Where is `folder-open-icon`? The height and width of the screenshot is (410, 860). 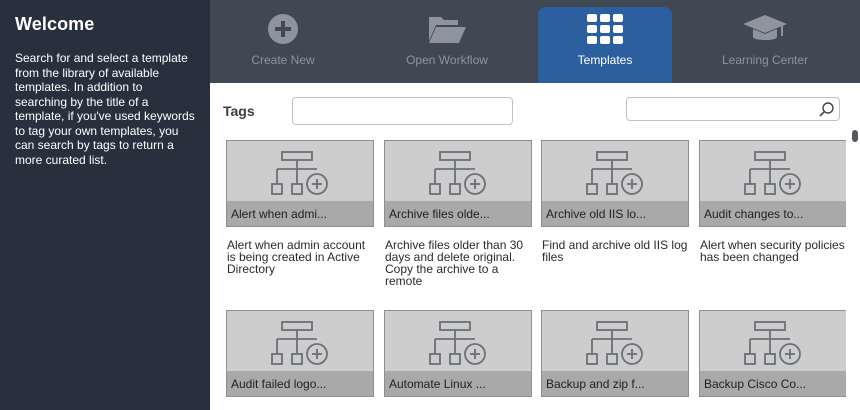
folder-open-icon is located at coordinates (447, 31).